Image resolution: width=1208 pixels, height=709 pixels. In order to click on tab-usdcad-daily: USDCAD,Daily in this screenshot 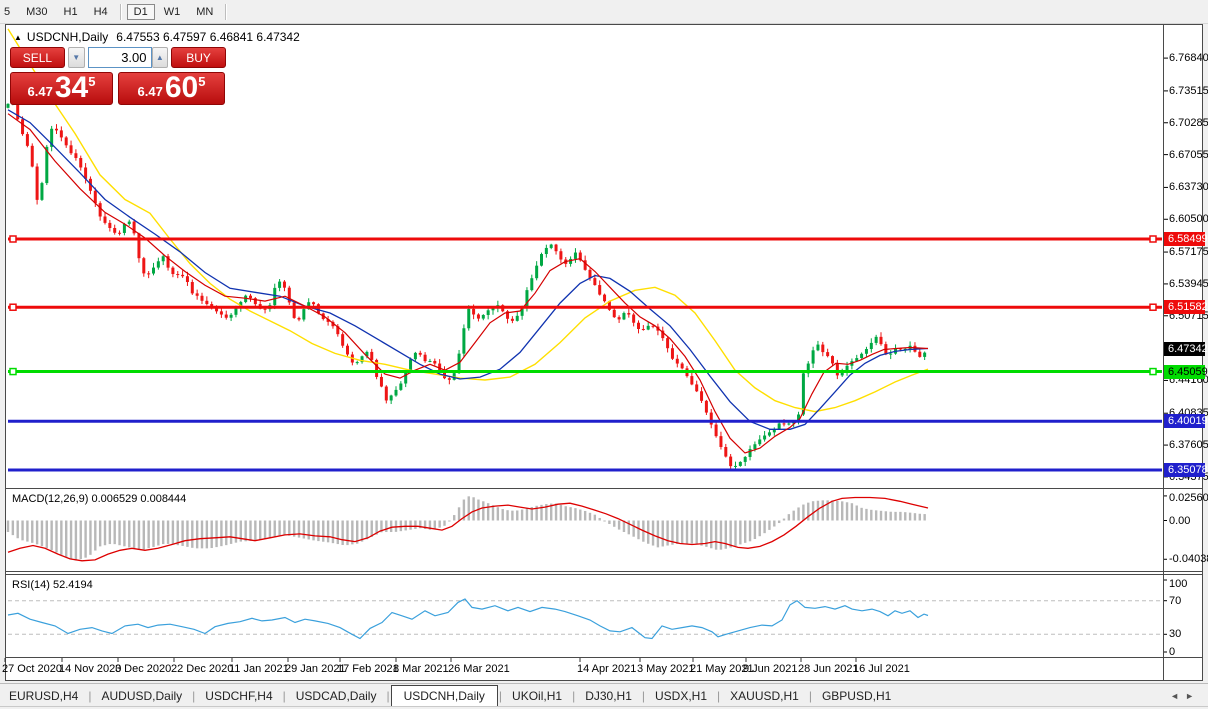, I will do `click(336, 696)`.